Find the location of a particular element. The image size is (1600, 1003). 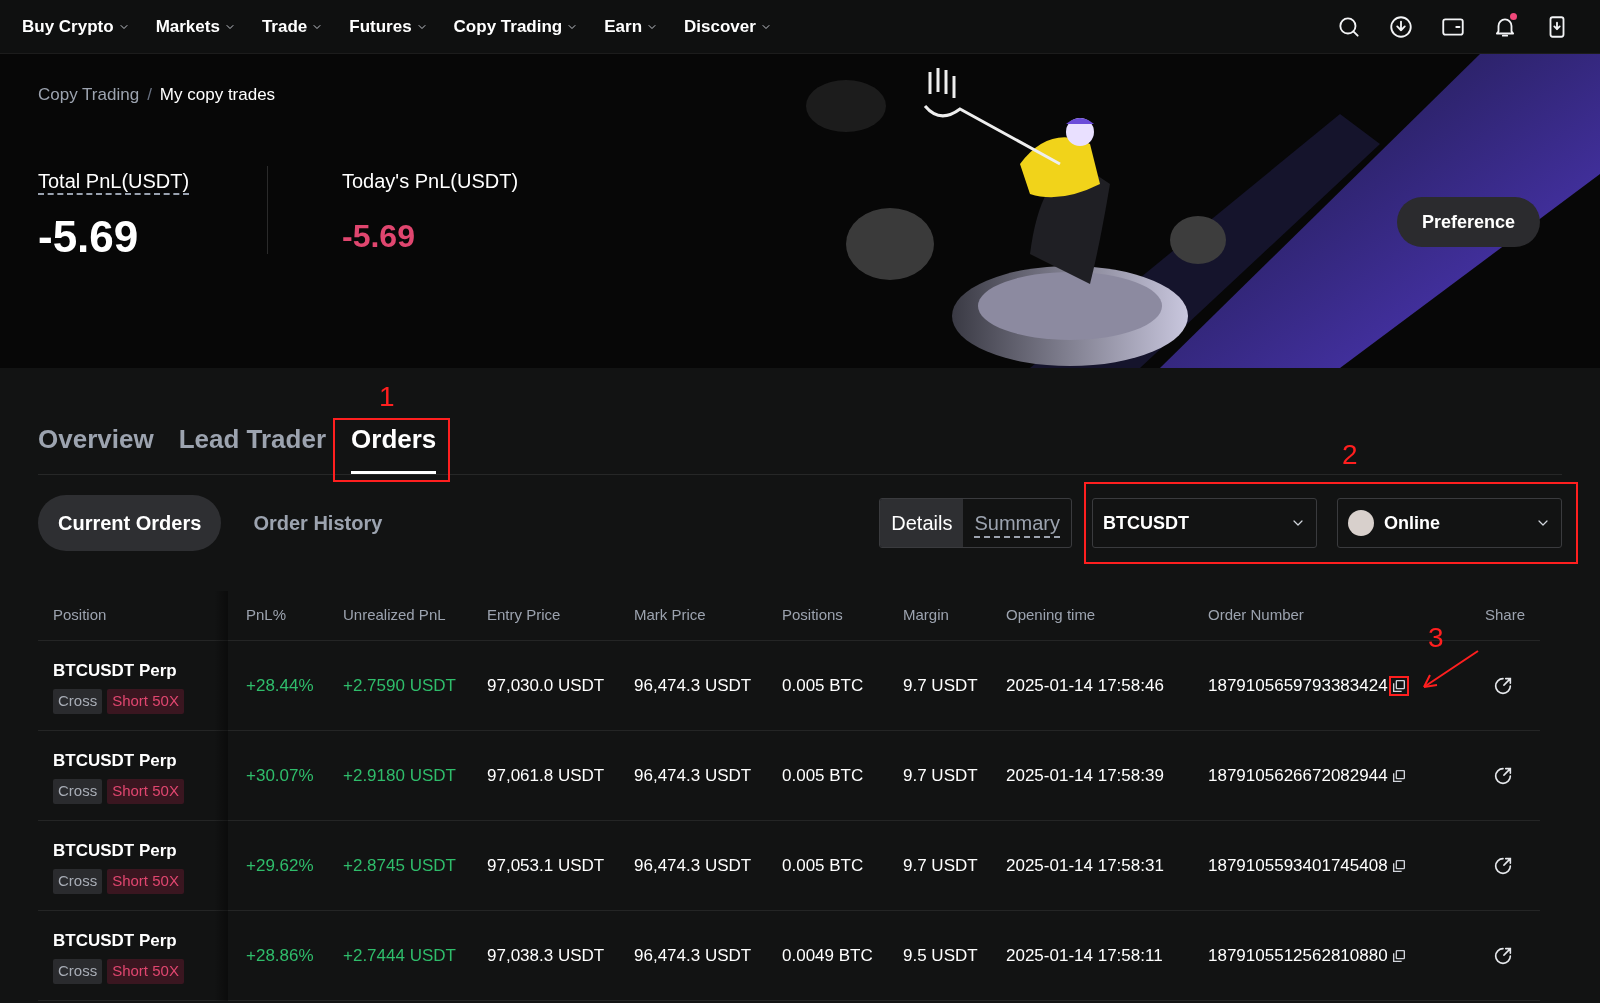

nav-menu-item: Trade is located at coordinates (292, 26).